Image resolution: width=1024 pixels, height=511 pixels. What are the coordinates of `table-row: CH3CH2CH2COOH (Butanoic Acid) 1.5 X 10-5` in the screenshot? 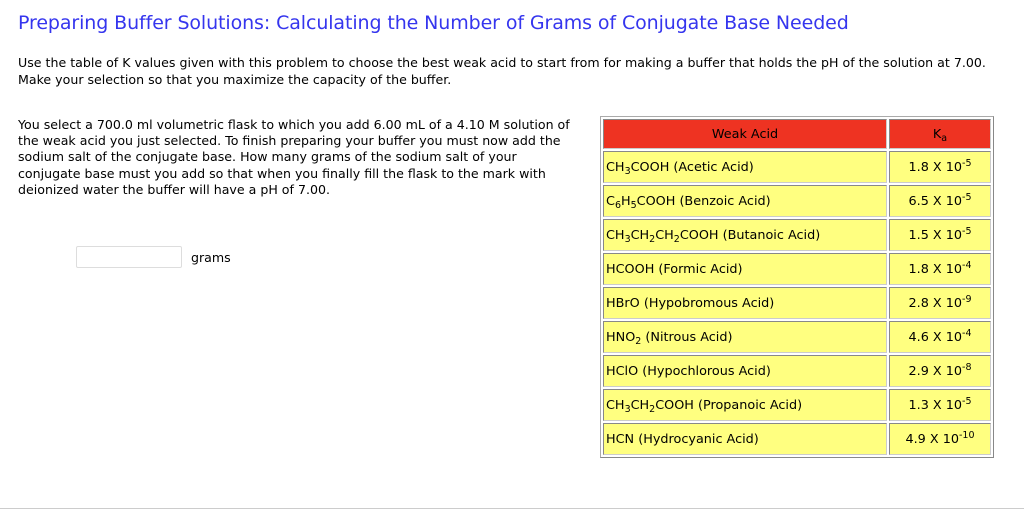 It's located at (797, 235).